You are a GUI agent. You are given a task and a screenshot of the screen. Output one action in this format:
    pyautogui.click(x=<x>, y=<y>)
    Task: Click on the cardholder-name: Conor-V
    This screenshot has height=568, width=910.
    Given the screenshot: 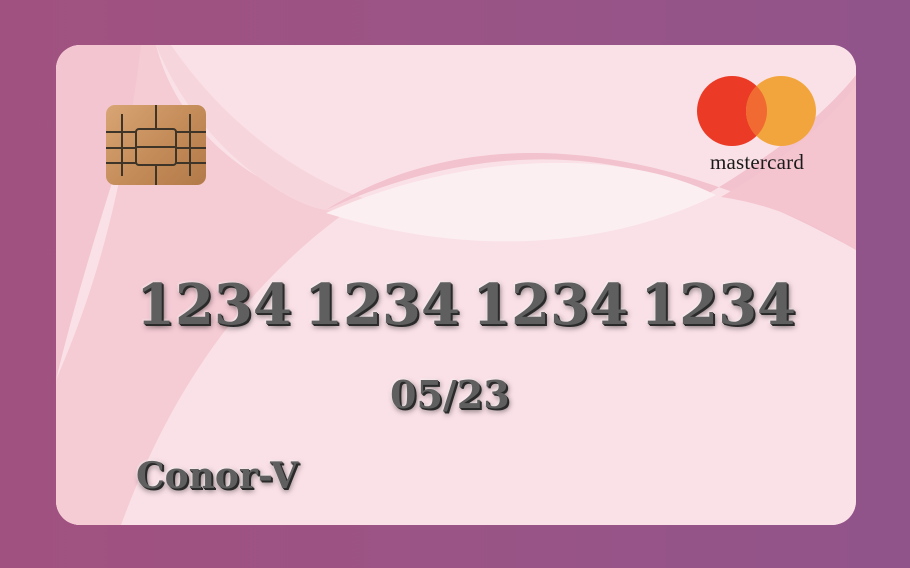 What is the action you would take?
    pyautogui.click(x=217, y=476)
    